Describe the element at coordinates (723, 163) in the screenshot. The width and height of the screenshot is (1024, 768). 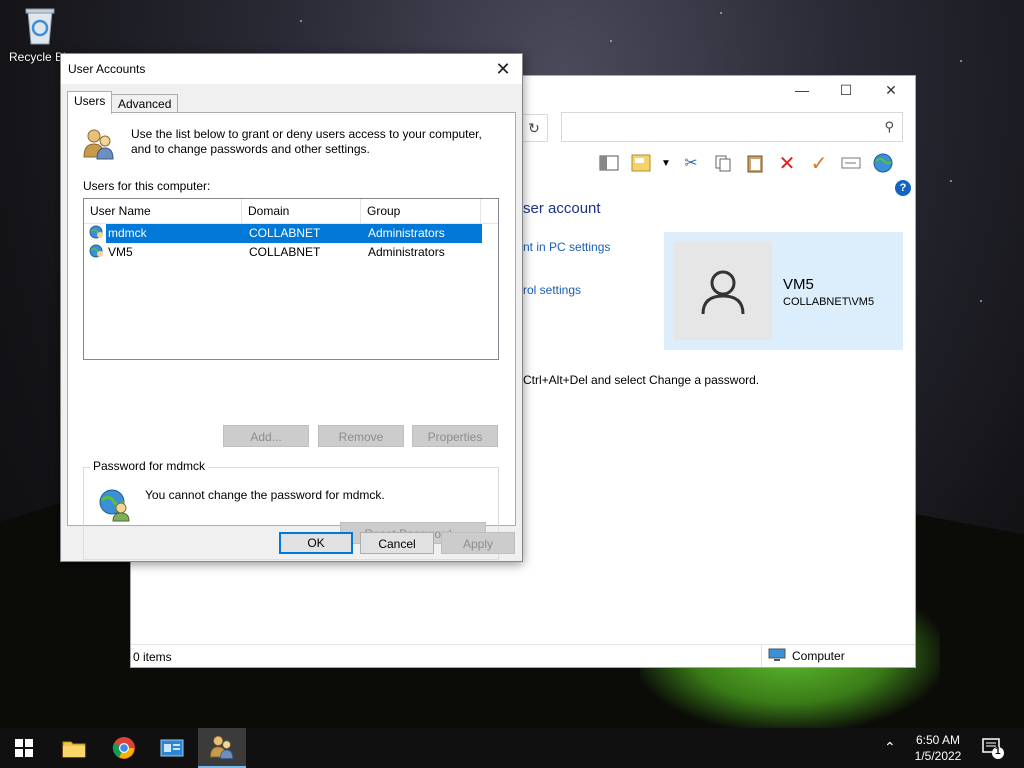
I see `copy-icon` at that location.